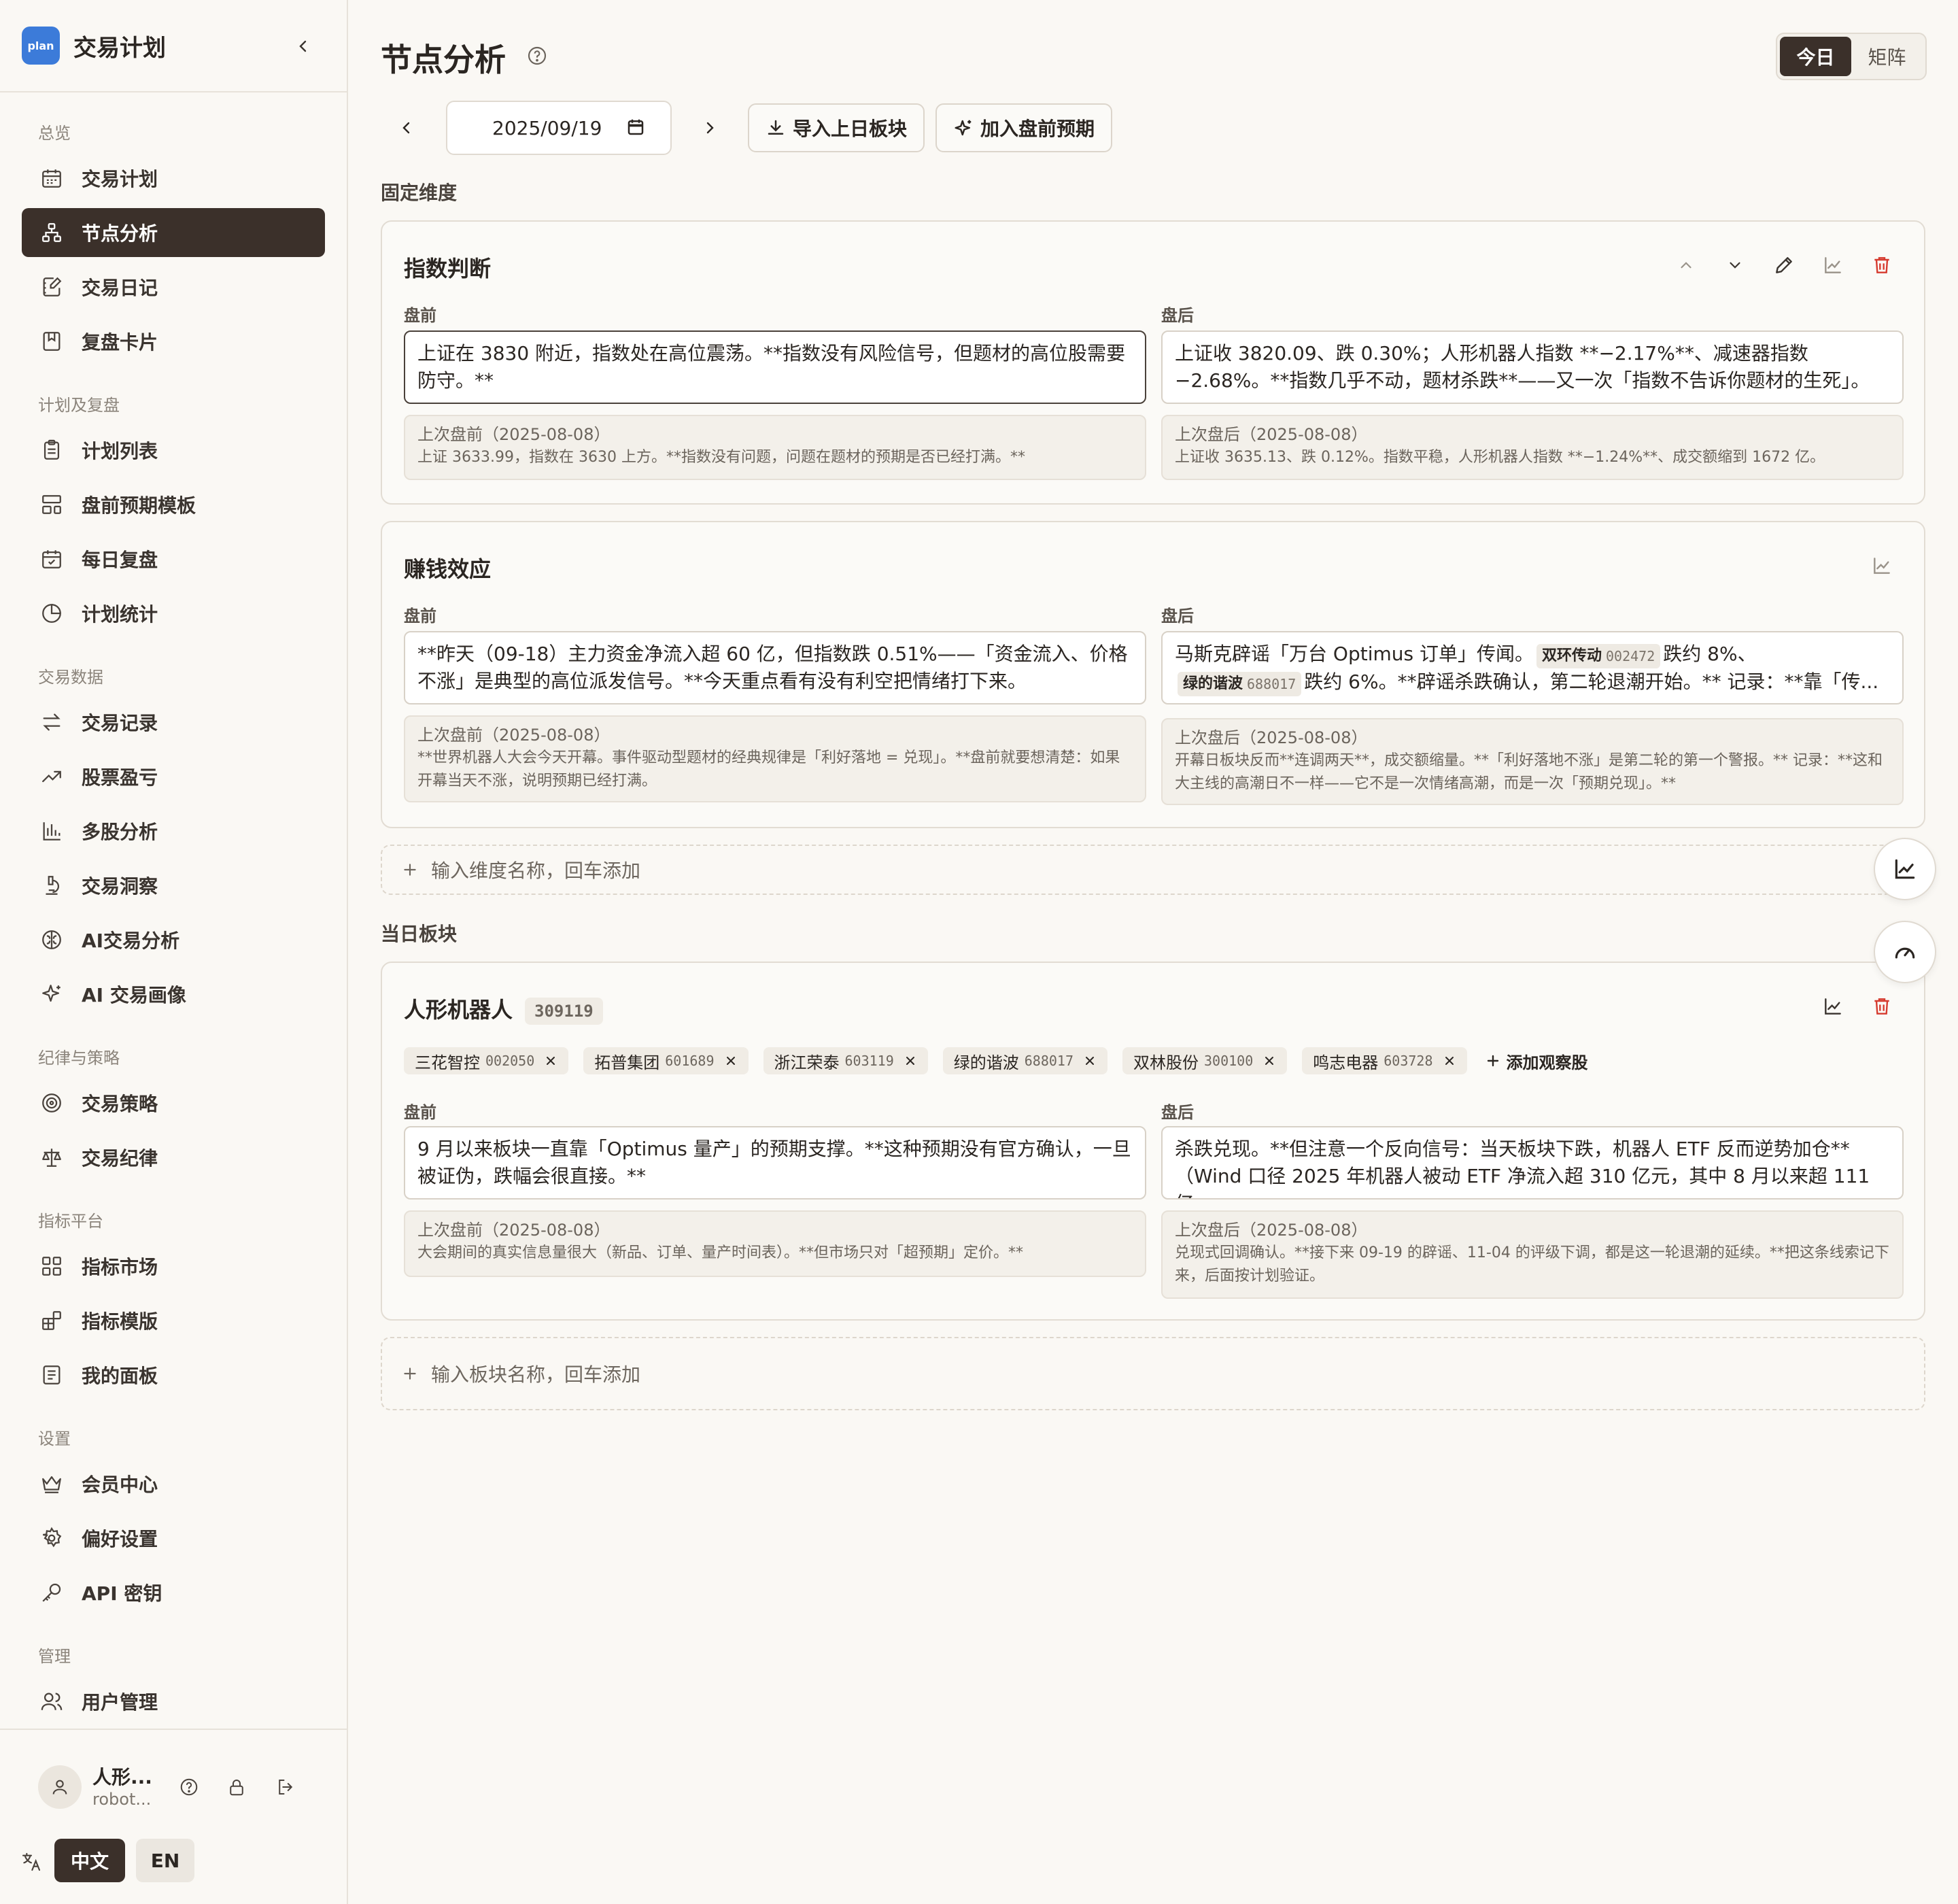 The height and width of the screenshot is (1904, 1958). What do you see at coordinates (709, 128) in the screenshot?
I see `next-date-icon` at bounding box center [709, 128].